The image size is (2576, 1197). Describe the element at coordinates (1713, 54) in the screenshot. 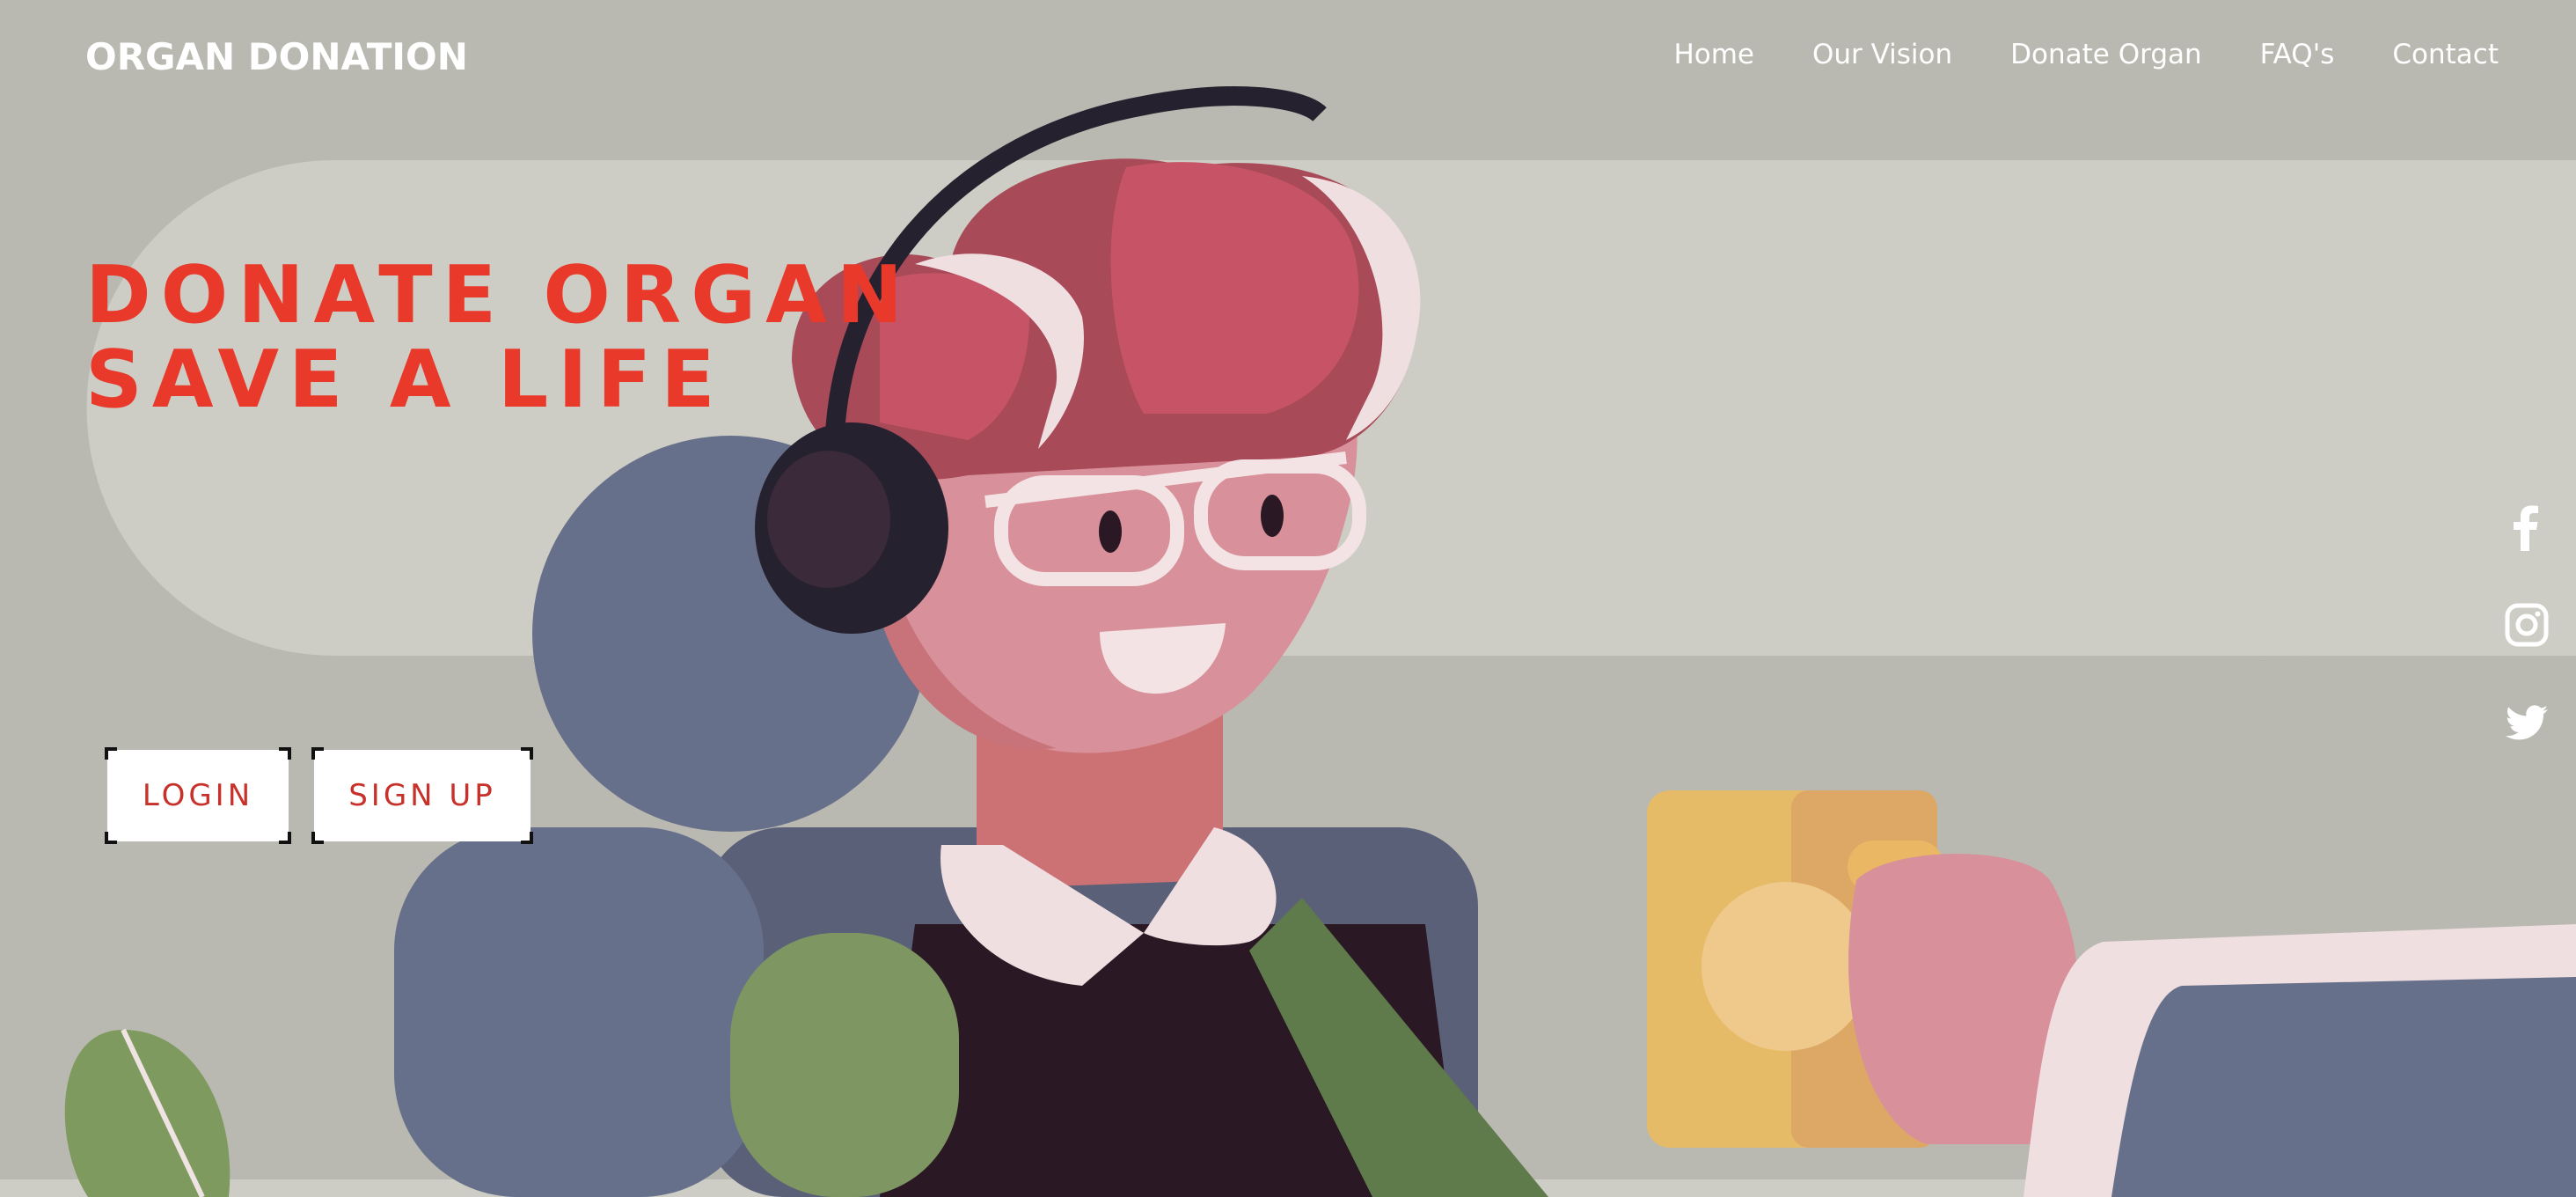

I see `nav-link-home: Home` at that location.